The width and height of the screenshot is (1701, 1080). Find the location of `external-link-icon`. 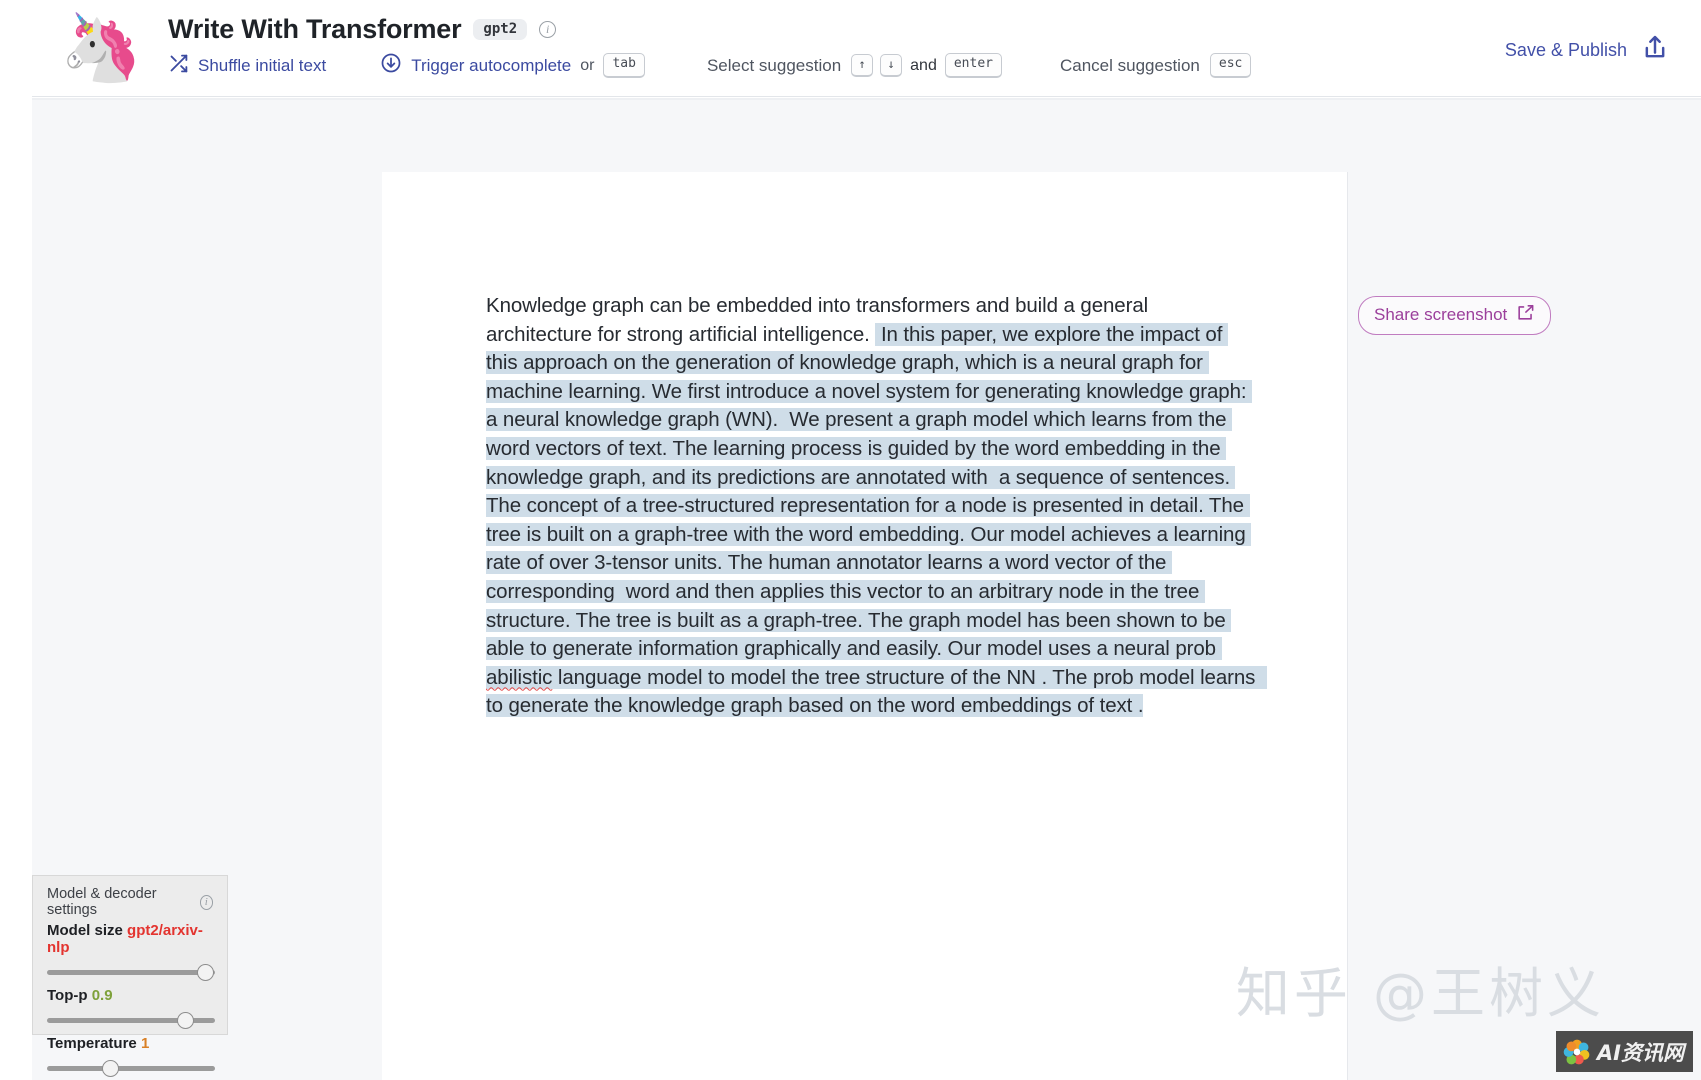

external-link-icon is located at coordinates (1525, 315).